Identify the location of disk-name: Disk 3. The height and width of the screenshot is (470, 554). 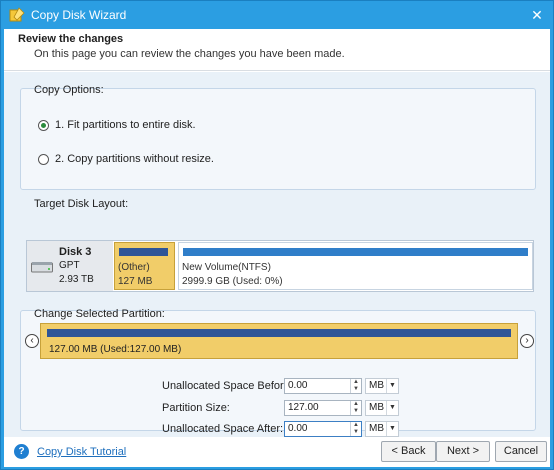
(75, 252).